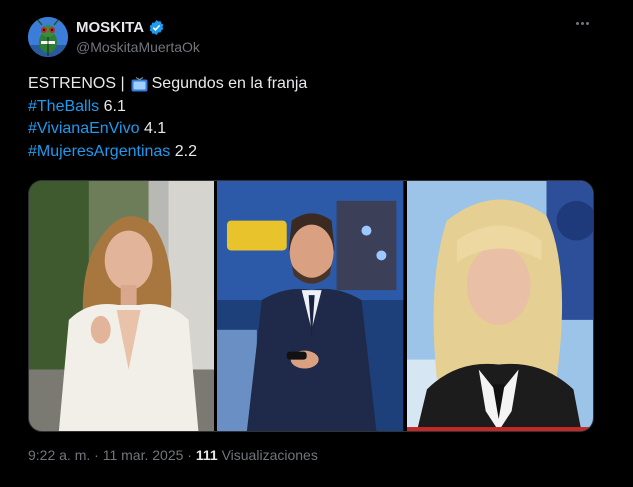  Describe the element at coordinates (76, 83) in the screenshot. I see `tweet-prefix: ESTRENOS |` at that location.